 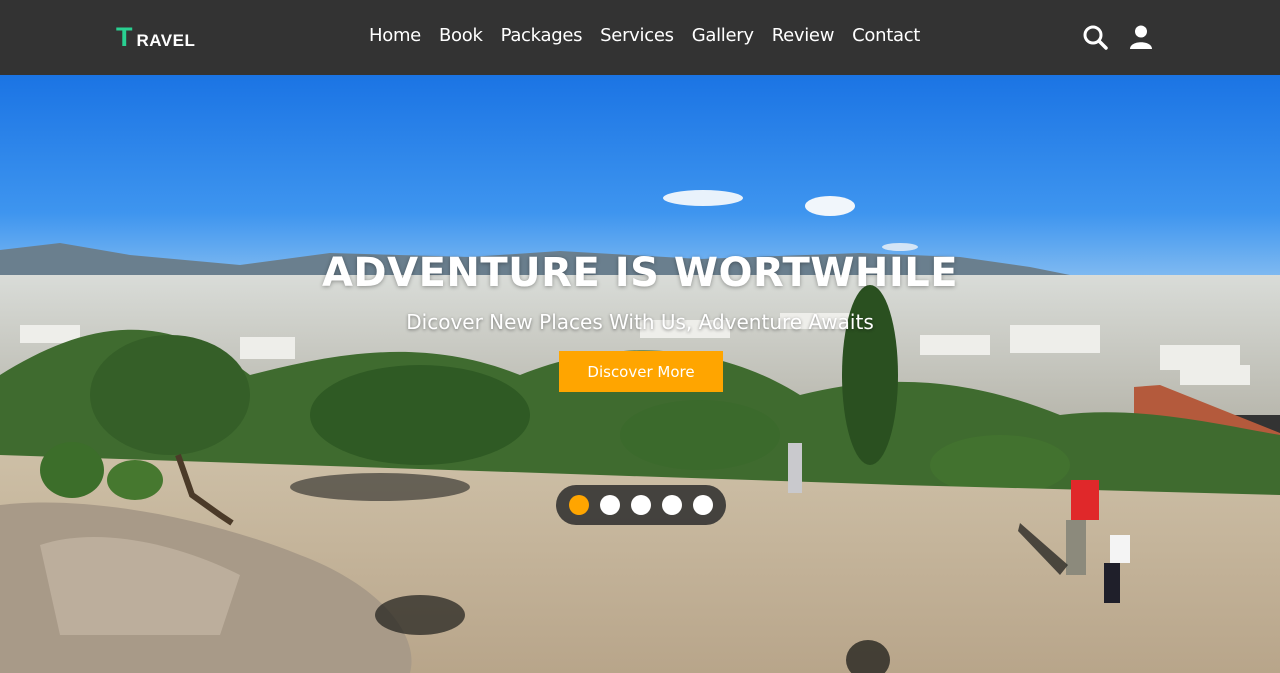 What do you see at coordinates (886, 35) in the screenshot?
I see `nav-link-contact: Contact` at bounding box center [886, 35].